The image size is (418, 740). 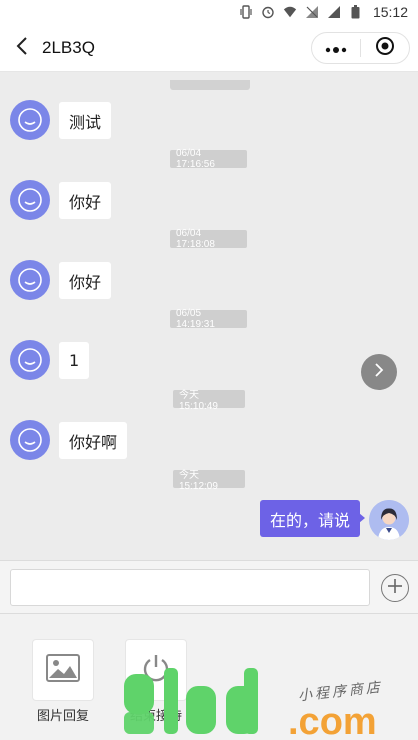 What do you see at coordinates (74, 360) in the screenshot?
I see `message-bubble: 1` at bounding box center [74, 360].